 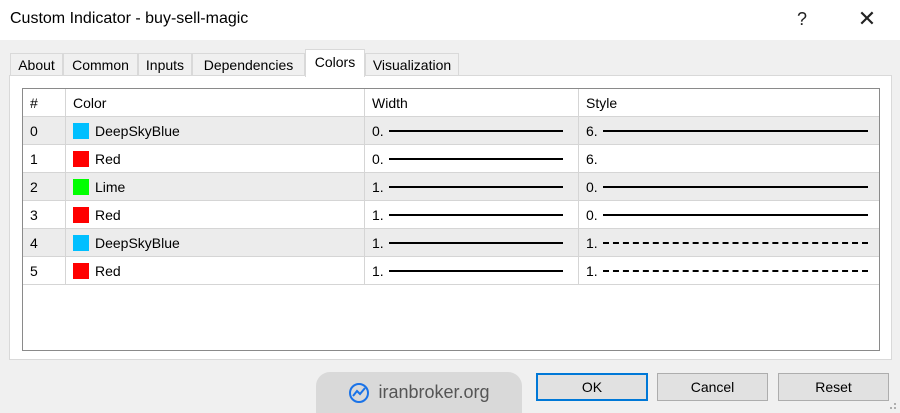 I want to click on header-style: Style, so click(x=729, y=103).